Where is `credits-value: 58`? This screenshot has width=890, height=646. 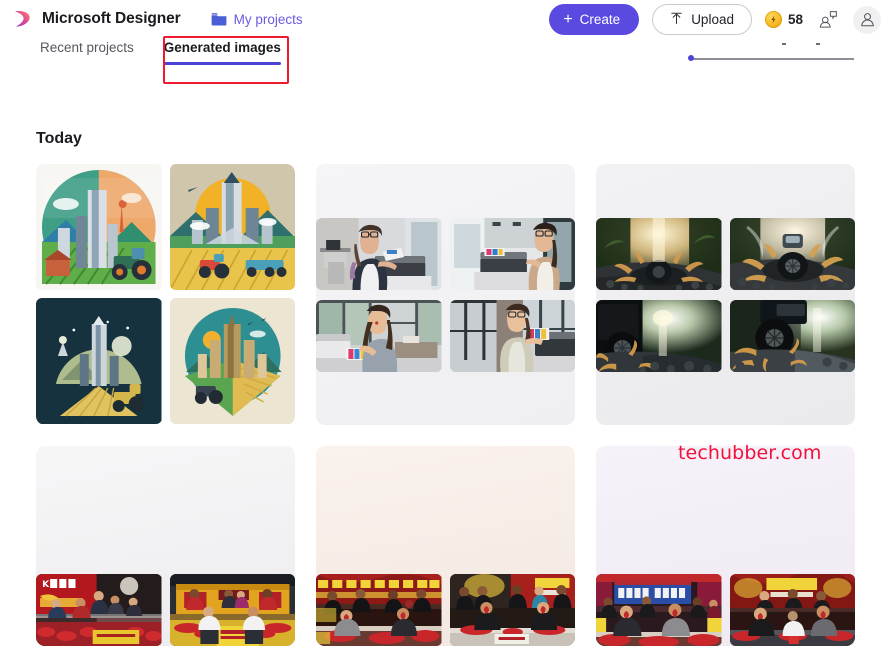
credits-value: 58 is located at coordinates (795, 19).